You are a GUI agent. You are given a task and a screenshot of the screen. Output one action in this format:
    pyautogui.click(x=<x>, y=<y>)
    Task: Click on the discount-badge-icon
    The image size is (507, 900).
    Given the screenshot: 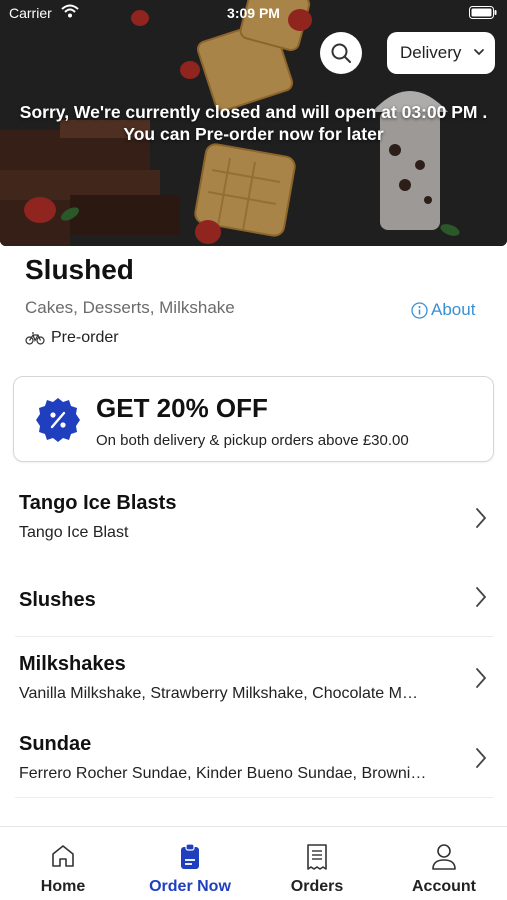 What is the action you would take?
    pyautogui.click(x=58, y=420)
    